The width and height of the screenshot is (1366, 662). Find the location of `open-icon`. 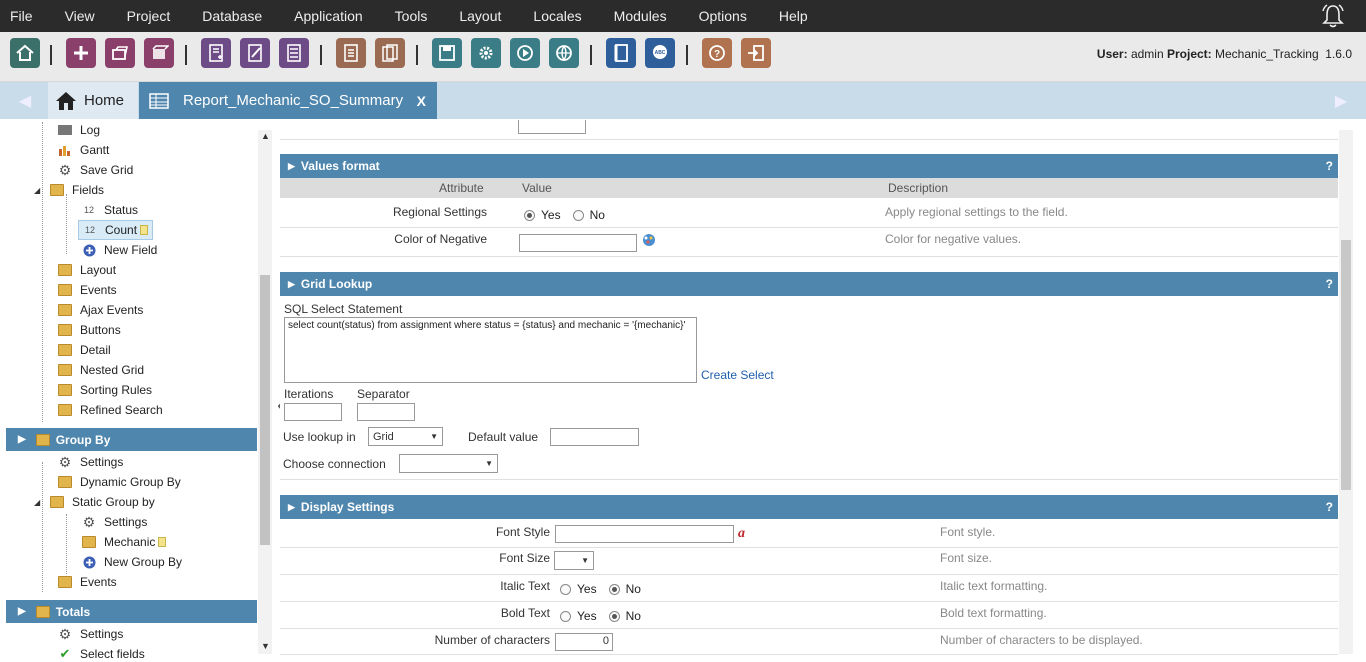

open-icon is located at coordinates (120, 53).